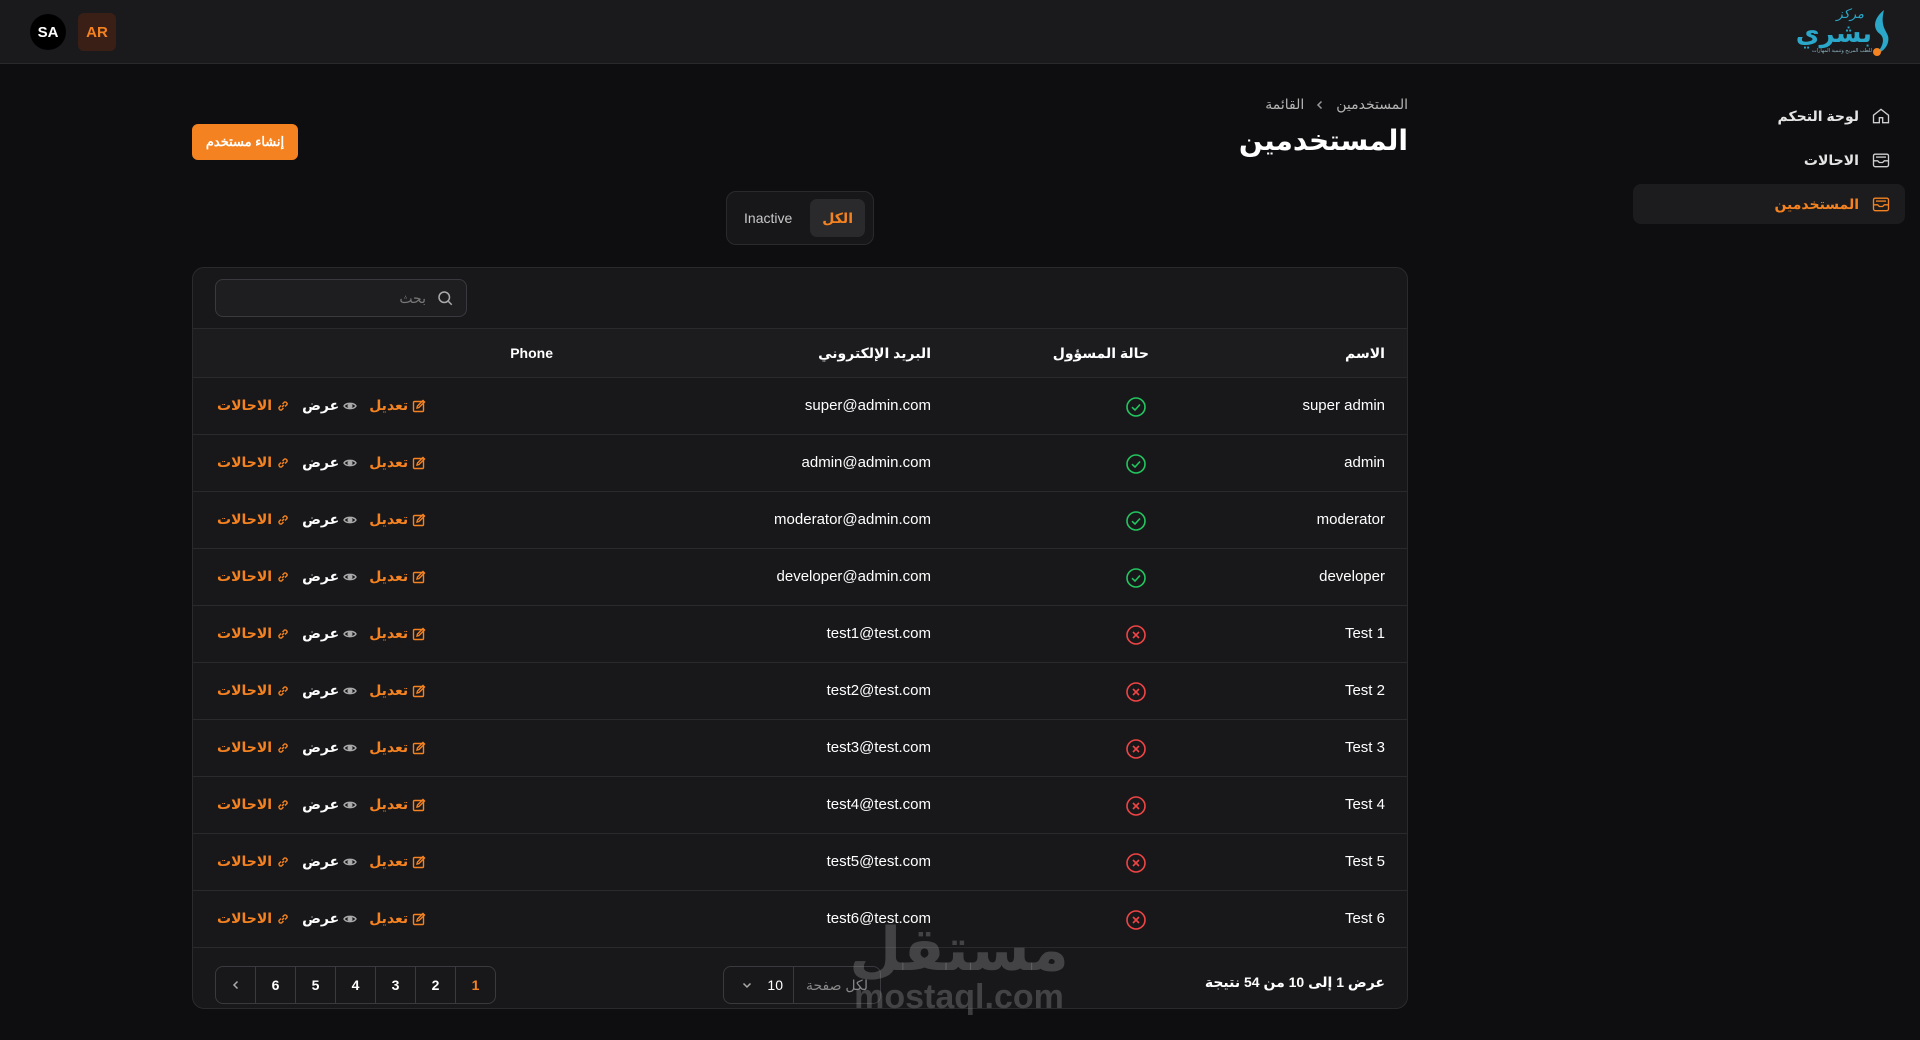  Describe the element at coordinates (802, 985) in the screenshot. I see `per-page-select: لكل صفحة 10` at that location.